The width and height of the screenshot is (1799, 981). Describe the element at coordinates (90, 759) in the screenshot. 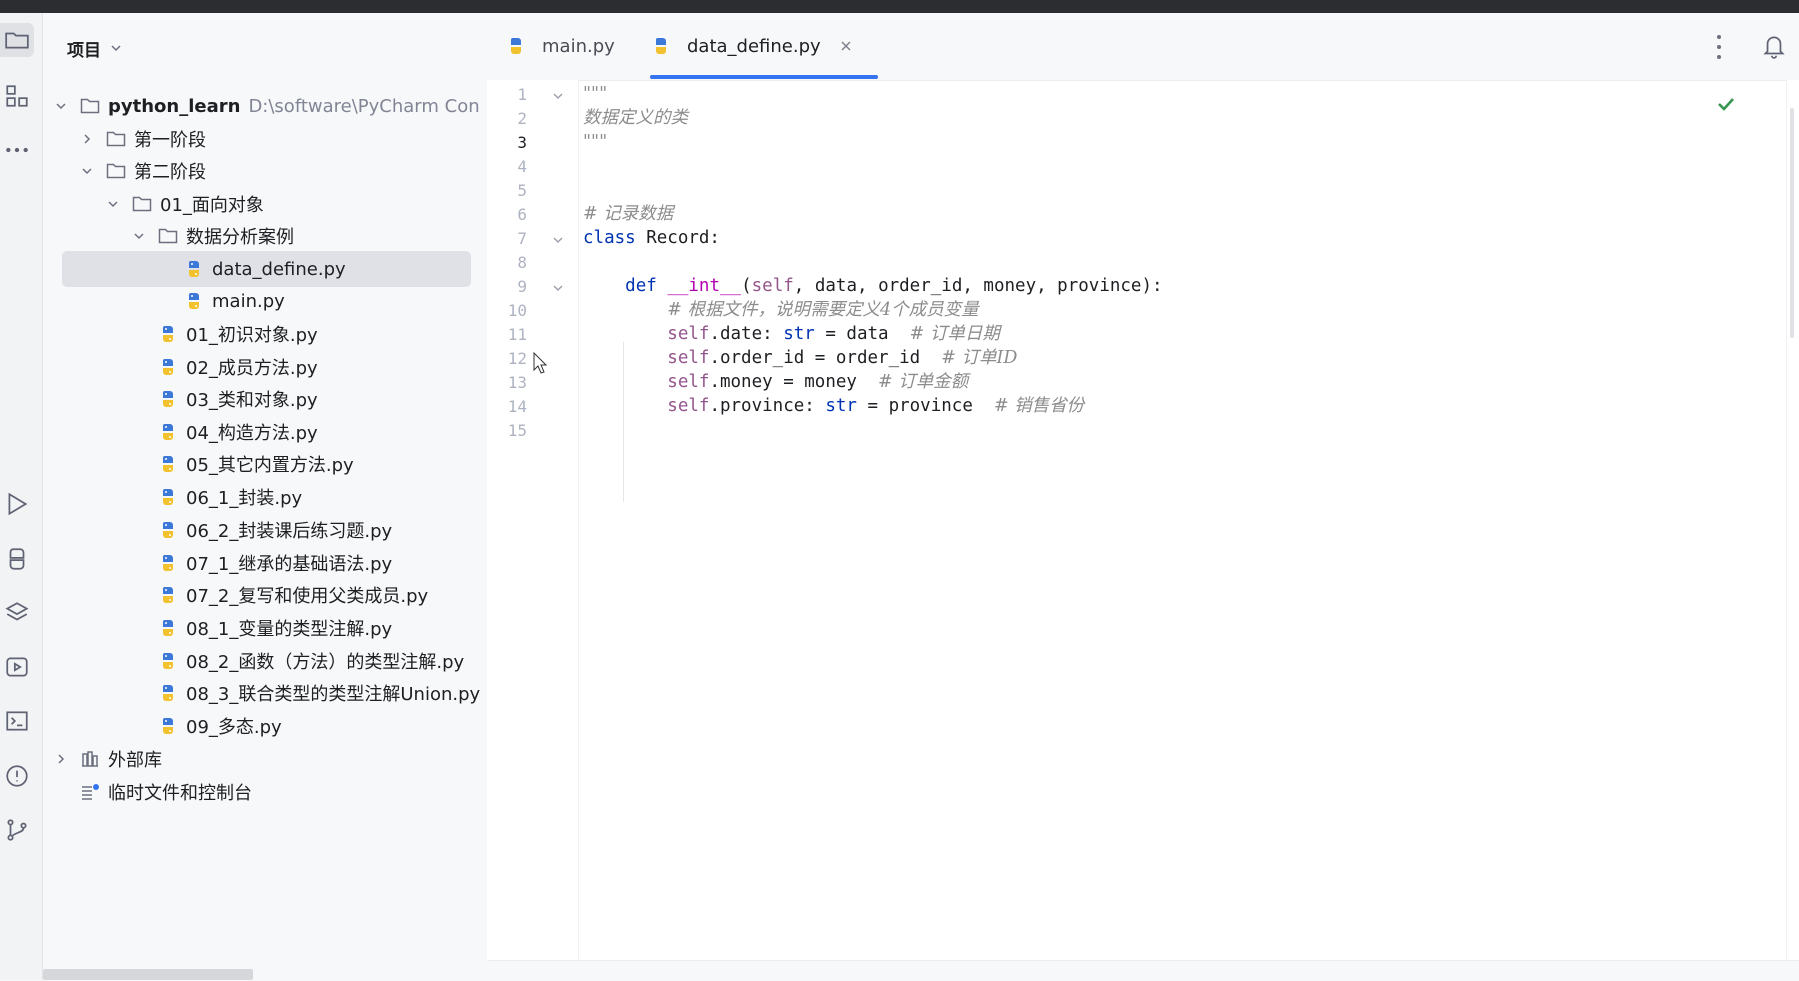

I see `library-icon` at that location.